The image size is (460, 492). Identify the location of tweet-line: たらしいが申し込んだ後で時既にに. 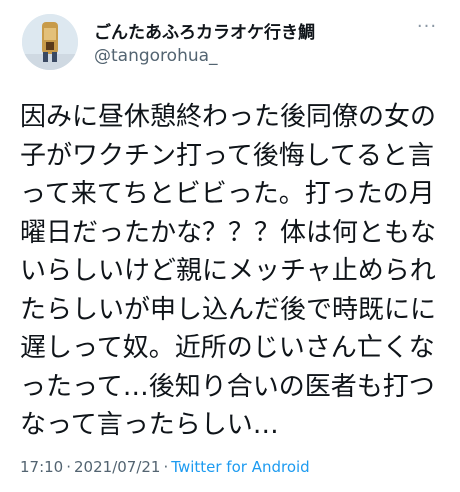
(228, 309).